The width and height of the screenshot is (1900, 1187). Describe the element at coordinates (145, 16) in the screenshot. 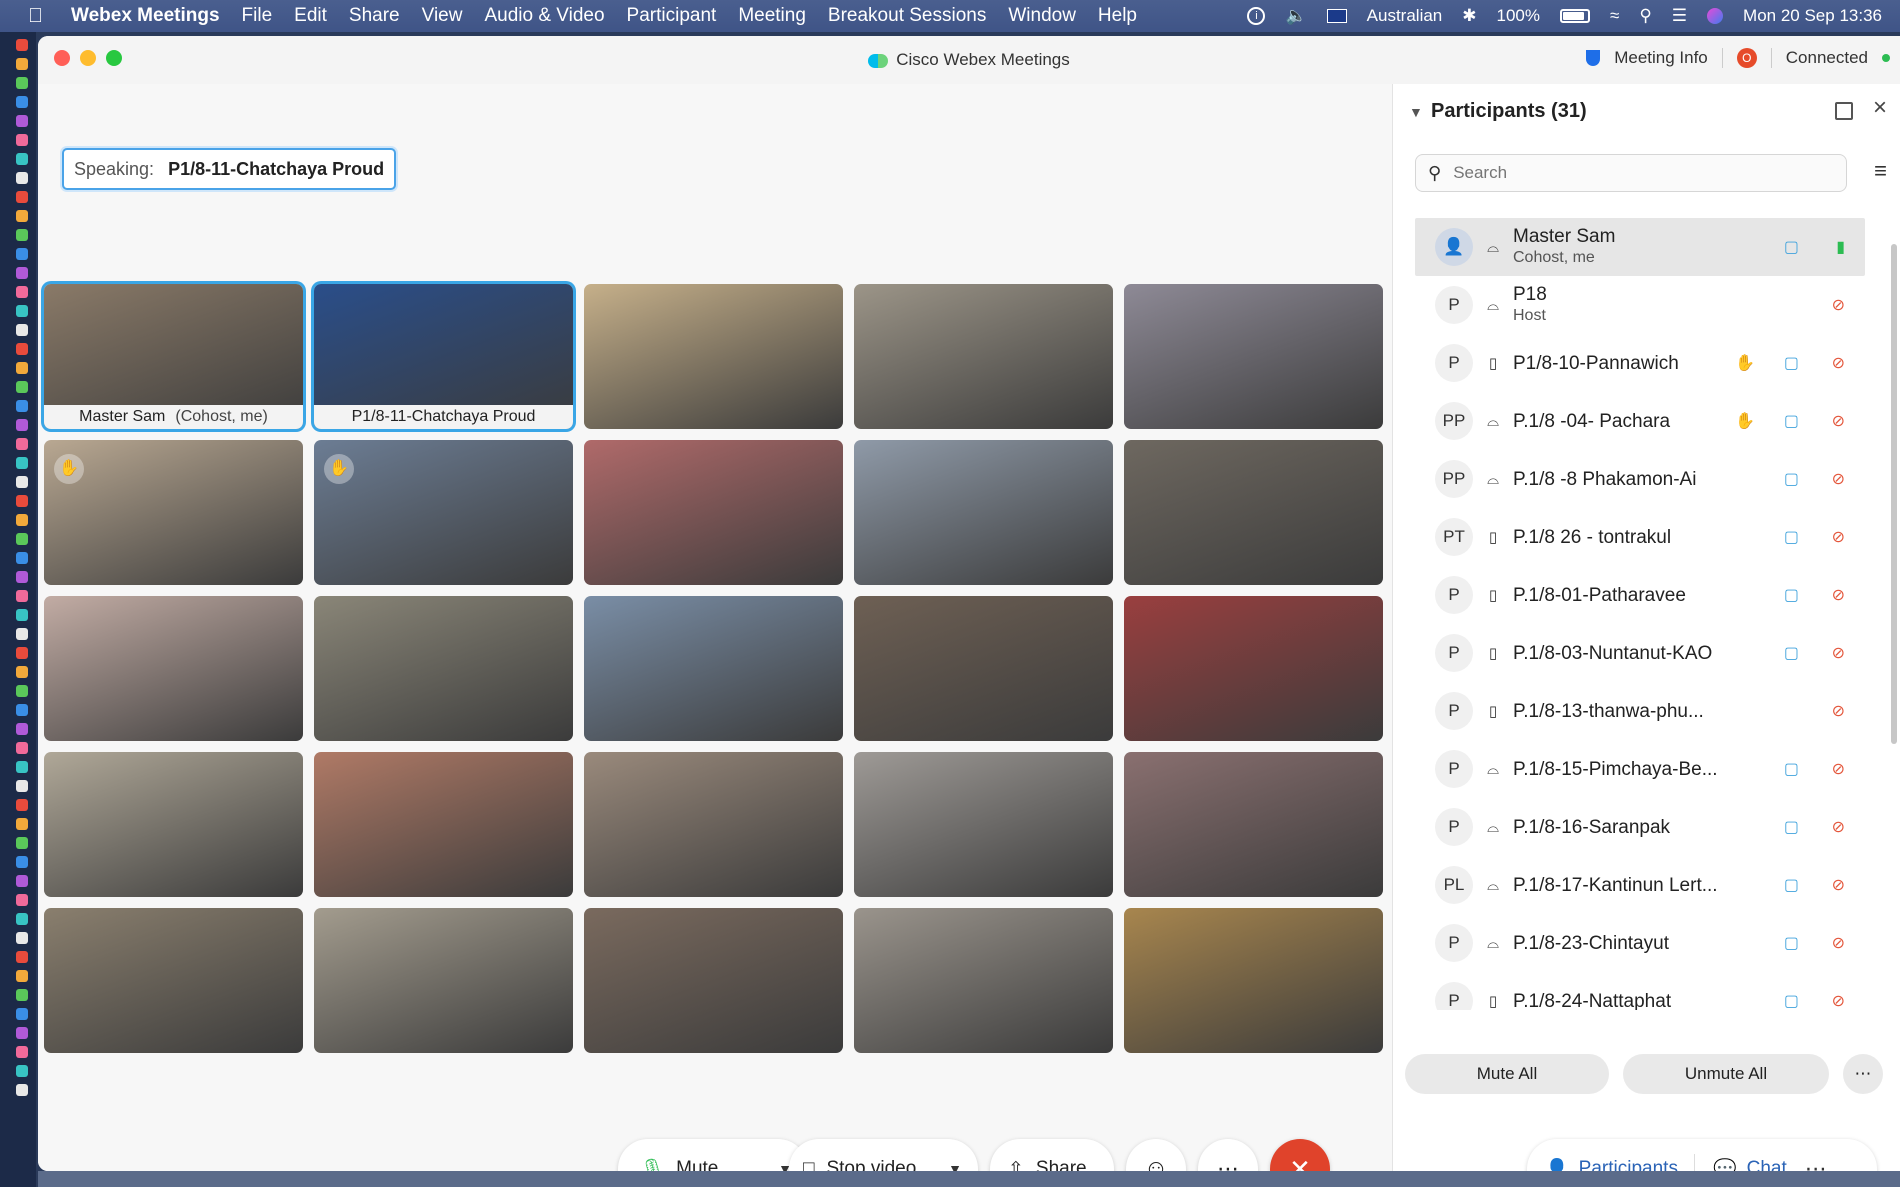

I see `menu-app-name: Webex Meetings` at that location.